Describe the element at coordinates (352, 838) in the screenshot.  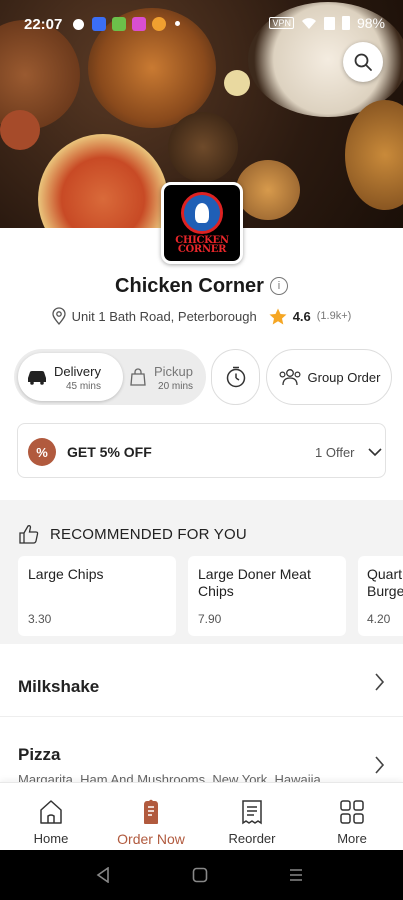
I see `nav-label: More` at that location.